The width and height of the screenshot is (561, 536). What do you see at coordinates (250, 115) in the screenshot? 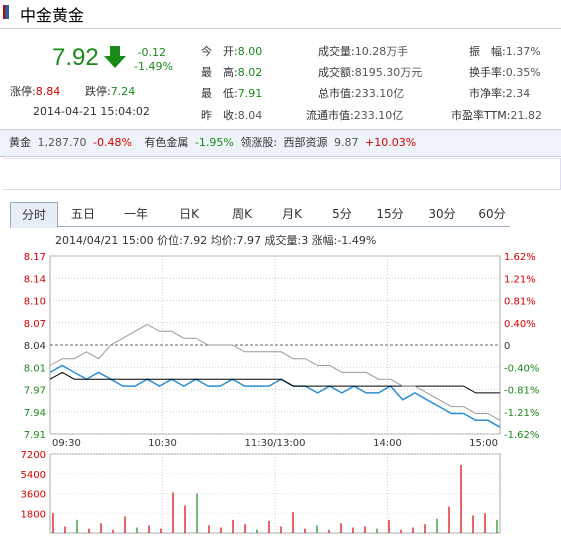
I see `stat-value: 8.04` at bounding box center [250, 115].